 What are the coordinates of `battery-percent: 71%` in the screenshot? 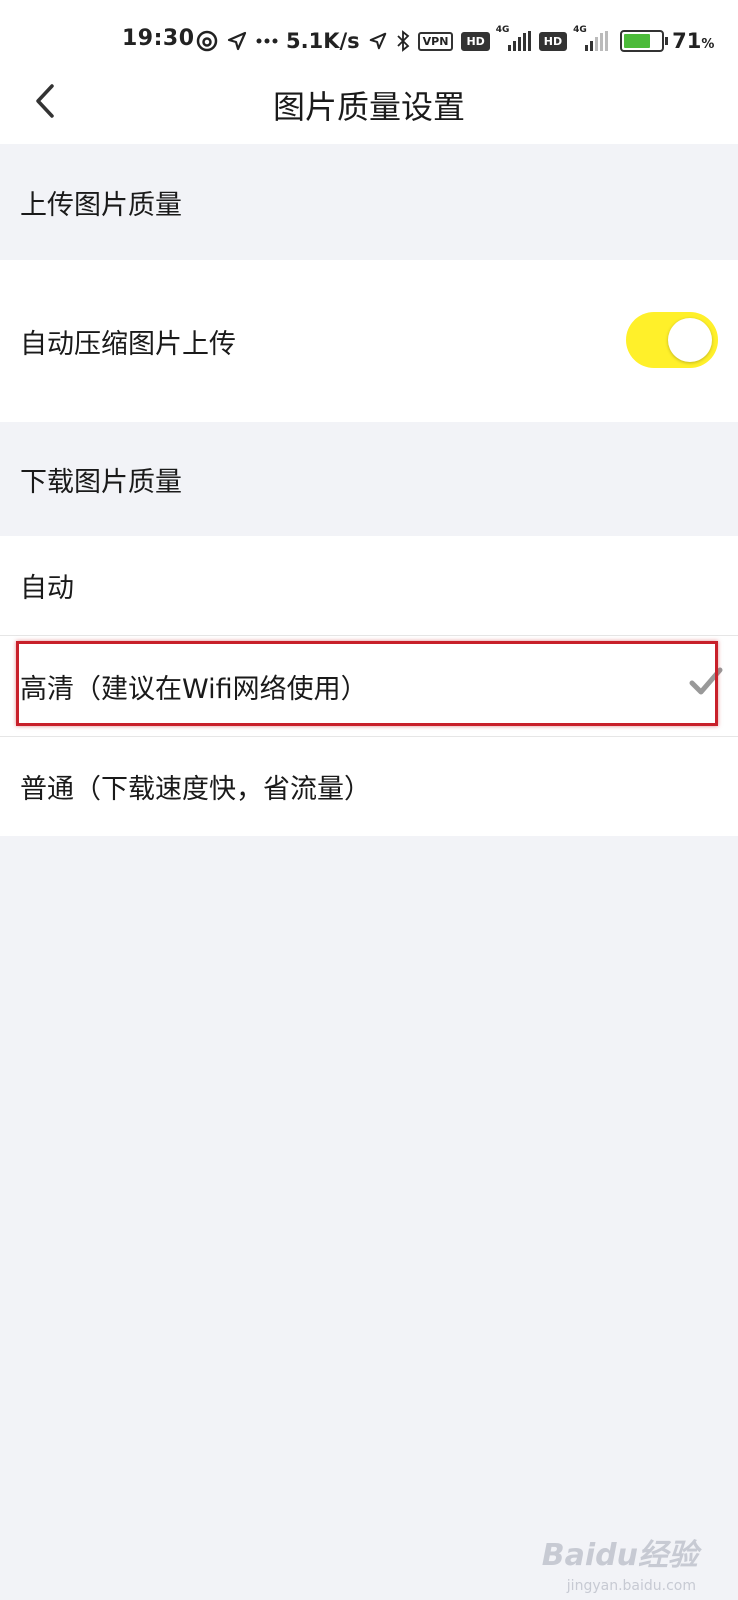 It's located at (693, 41).